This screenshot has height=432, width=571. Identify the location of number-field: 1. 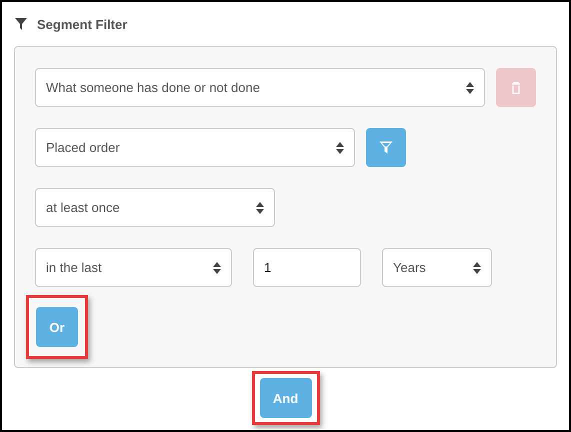
(307, 267).